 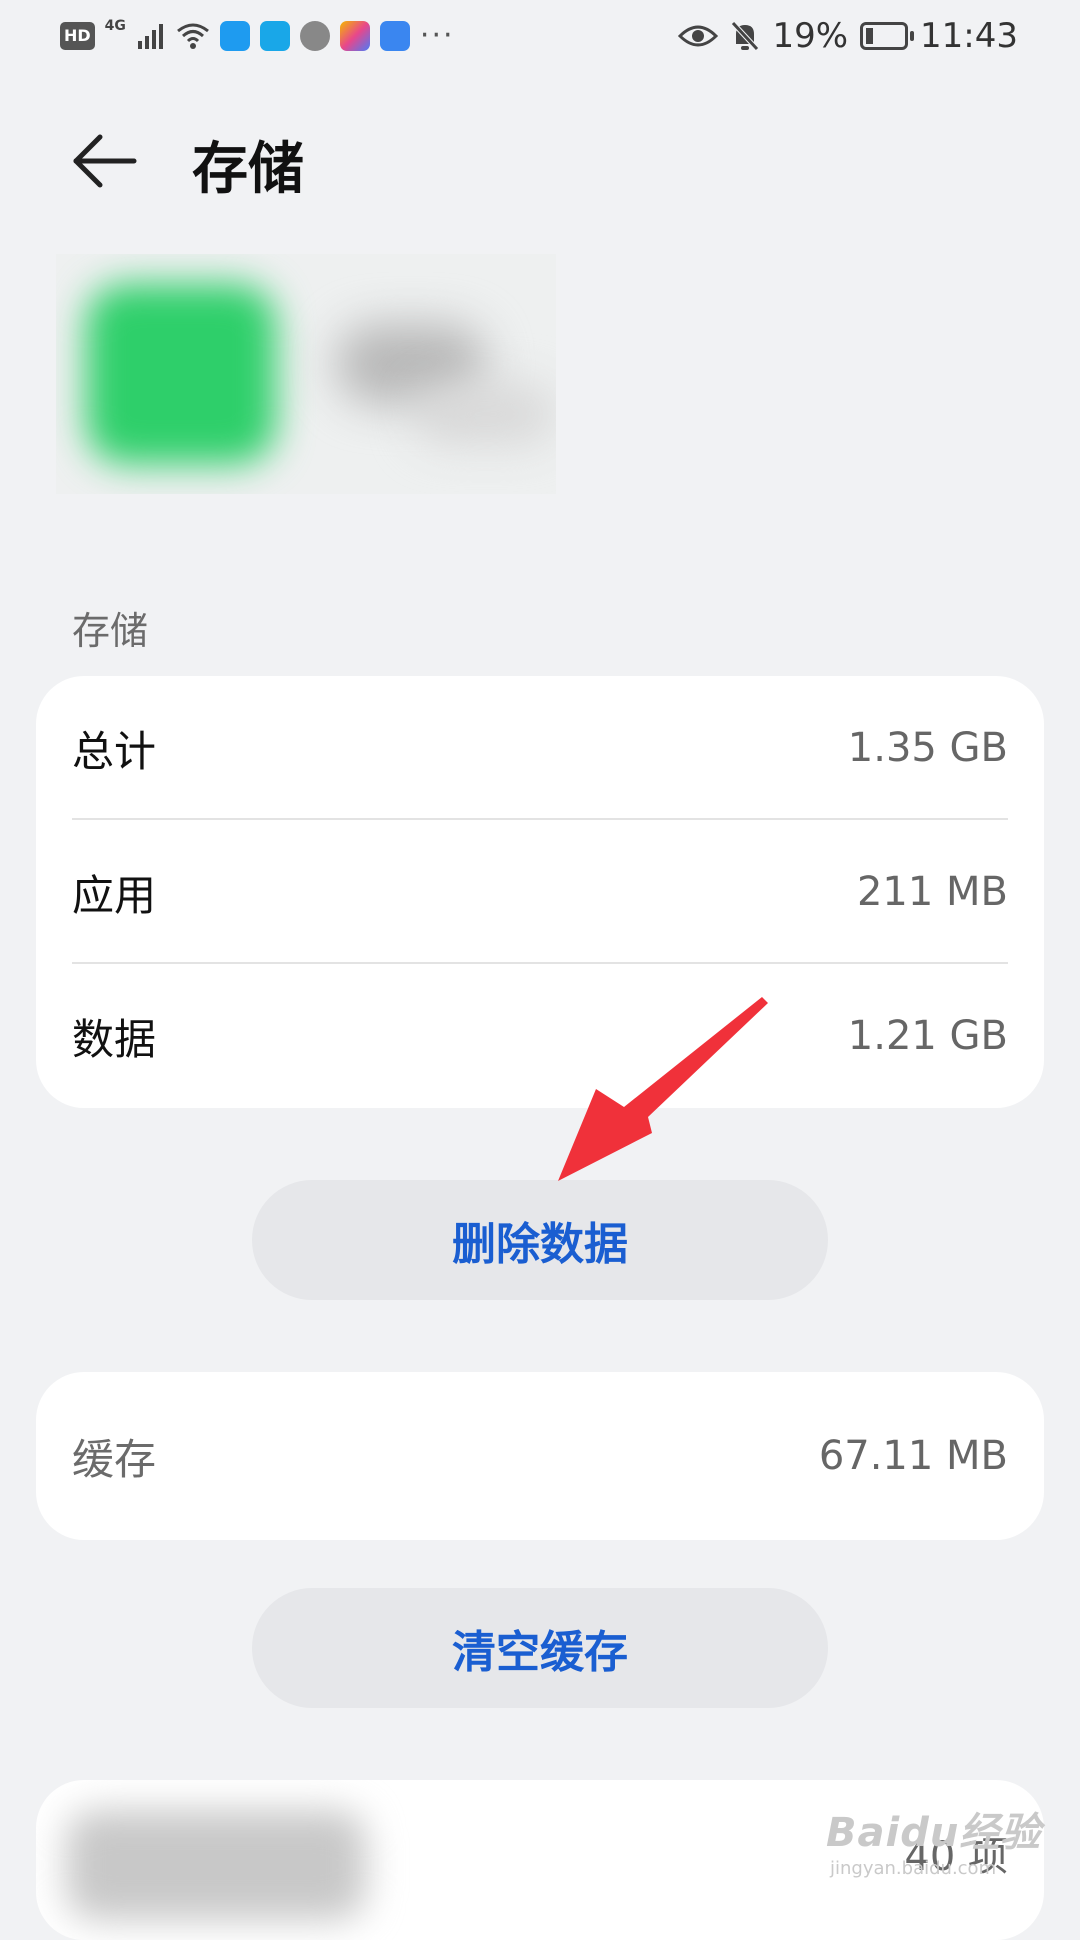 What do you see at coordinates (540, 1648) in the screenshot?
I see `clear-cache-button: 清空缓存` at bounding box center [540, 1648].